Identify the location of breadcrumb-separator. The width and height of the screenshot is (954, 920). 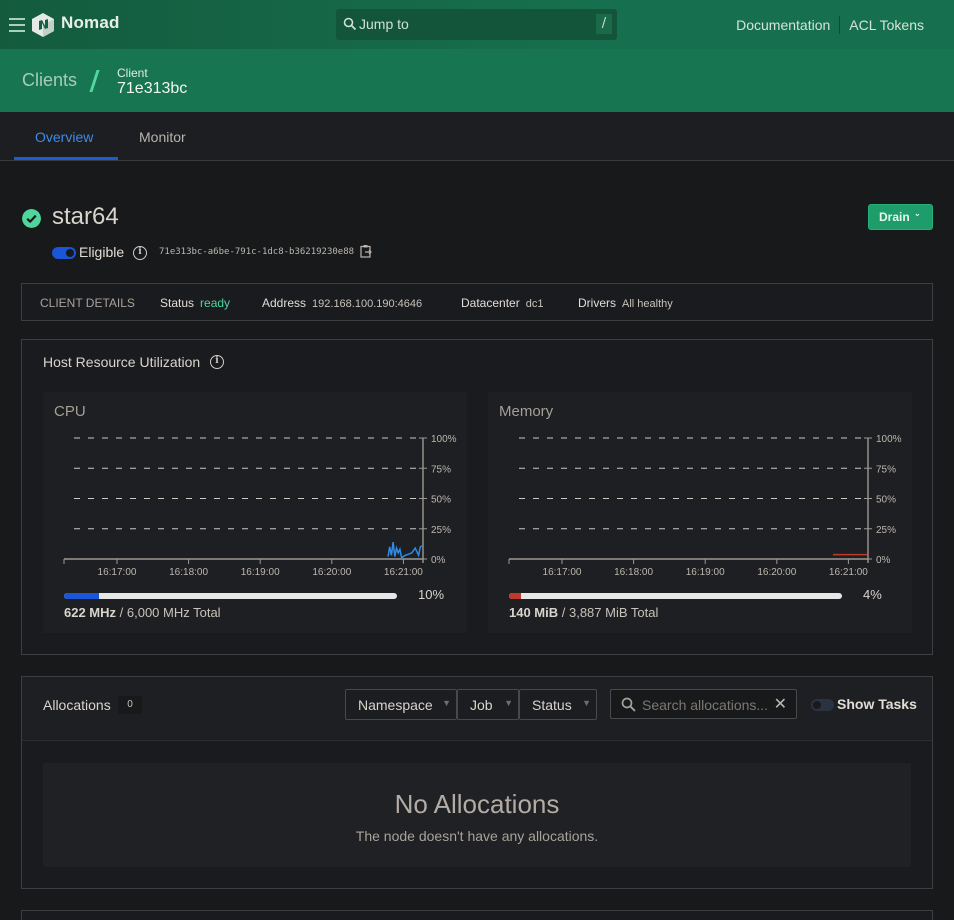
(94, 81).